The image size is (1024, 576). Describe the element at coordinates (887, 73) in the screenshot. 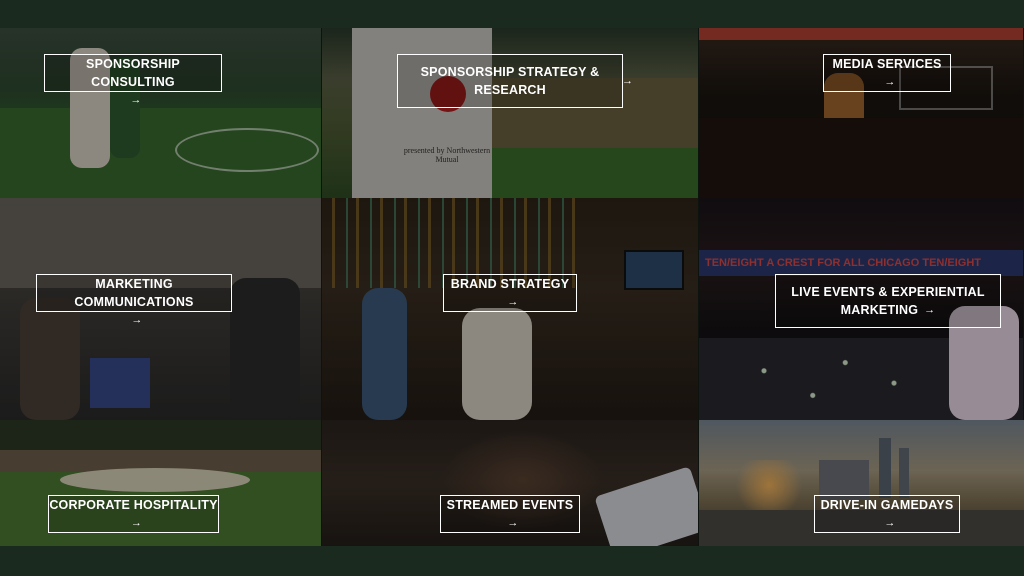

I see `media-services-button: MEDIA SERVICES →` at that location.